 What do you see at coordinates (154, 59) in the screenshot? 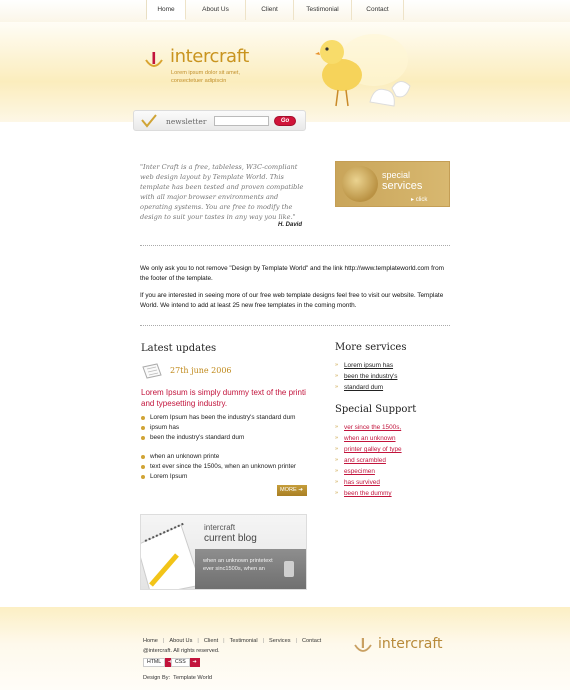
I see `brand-logo-icon` at bounding box center [154, 59].